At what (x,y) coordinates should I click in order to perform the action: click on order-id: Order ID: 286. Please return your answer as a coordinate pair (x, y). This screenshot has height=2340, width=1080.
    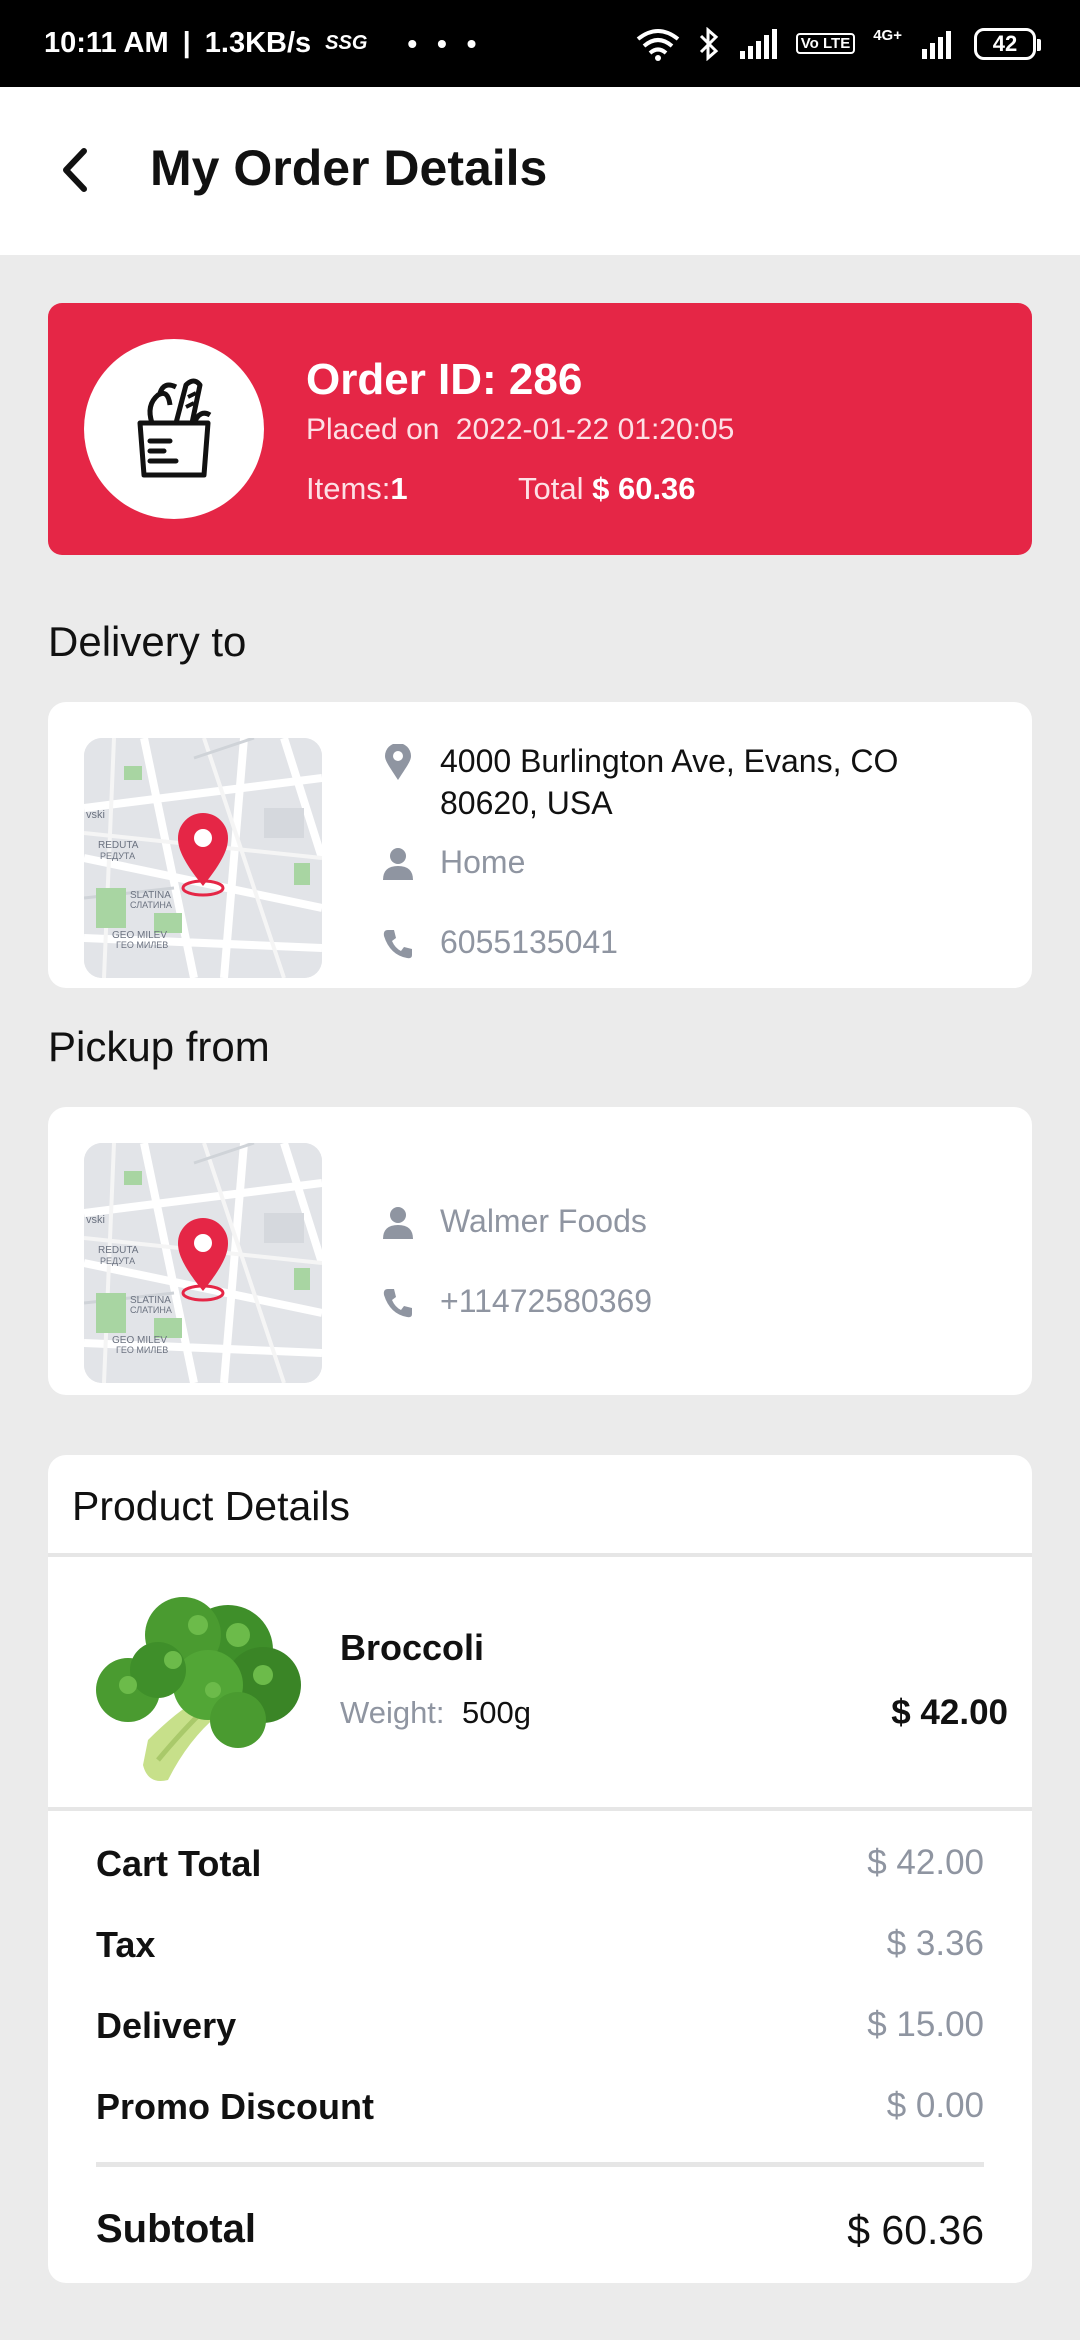
    Looking at the image, I should click on (444, 379).